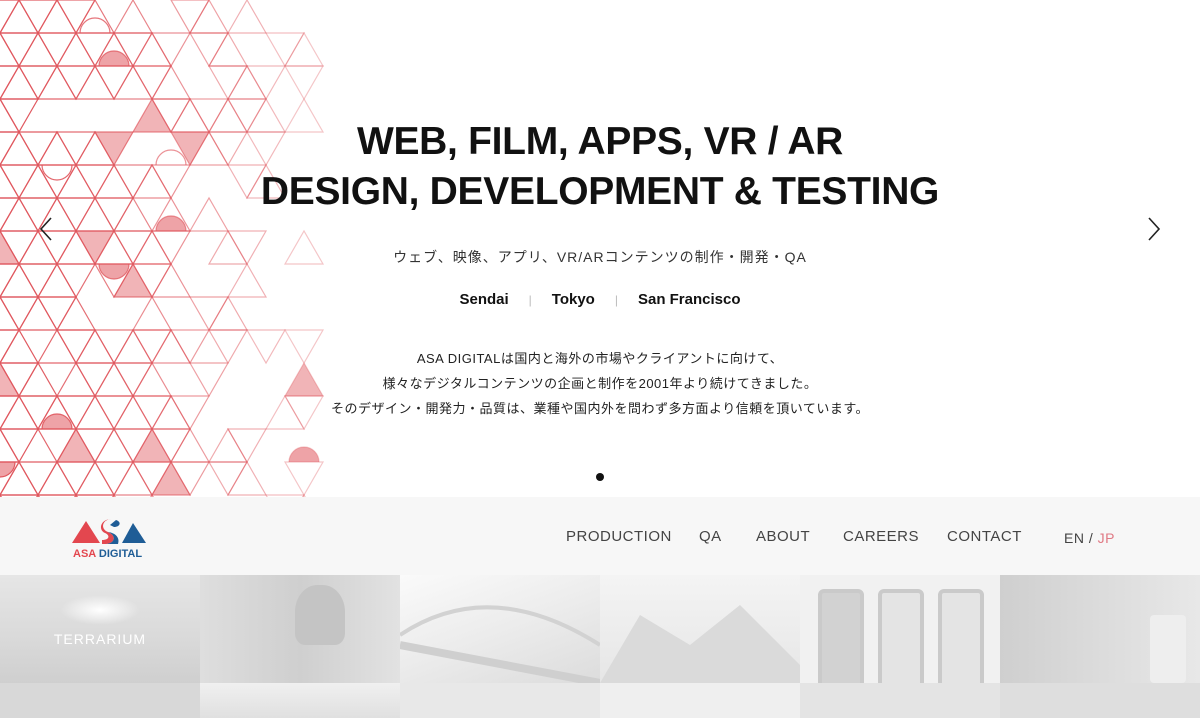 This screenshot has height=718, width=1200. I want to click on headline-line-1: WEB, FILM, APPS, VR / AR, so click(600, 141).